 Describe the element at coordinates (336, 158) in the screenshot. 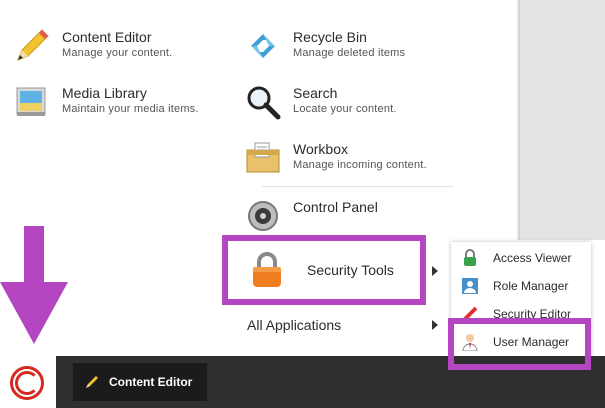

I see `menu-item-workbox: Workbox Manage incoming content.` at that location.